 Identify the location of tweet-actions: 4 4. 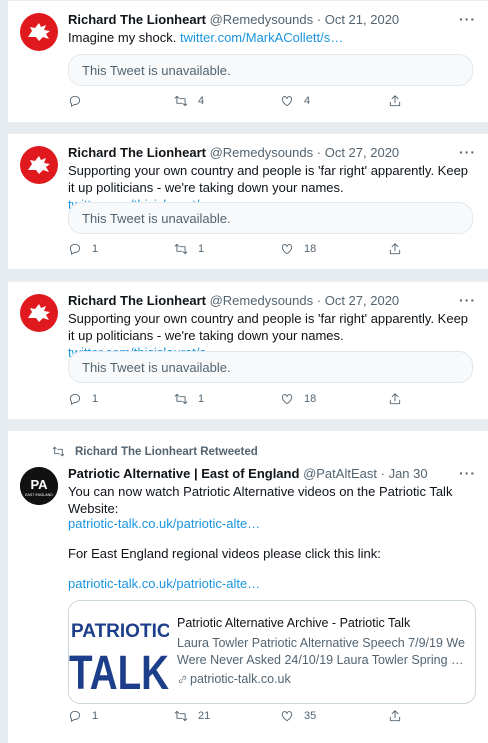
(243, 103).